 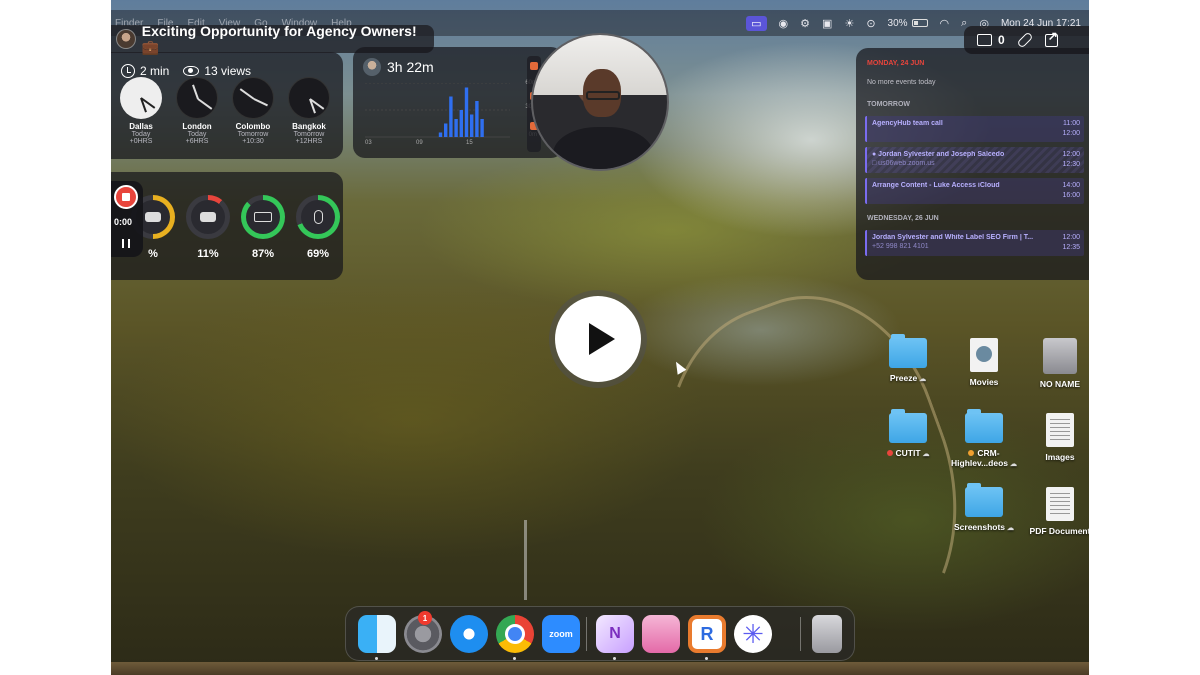 What do you see at coordinates (197, 111) in the screenshot?
I see `clock-london: London Today +6HRS` at bounding box center [197, 111].